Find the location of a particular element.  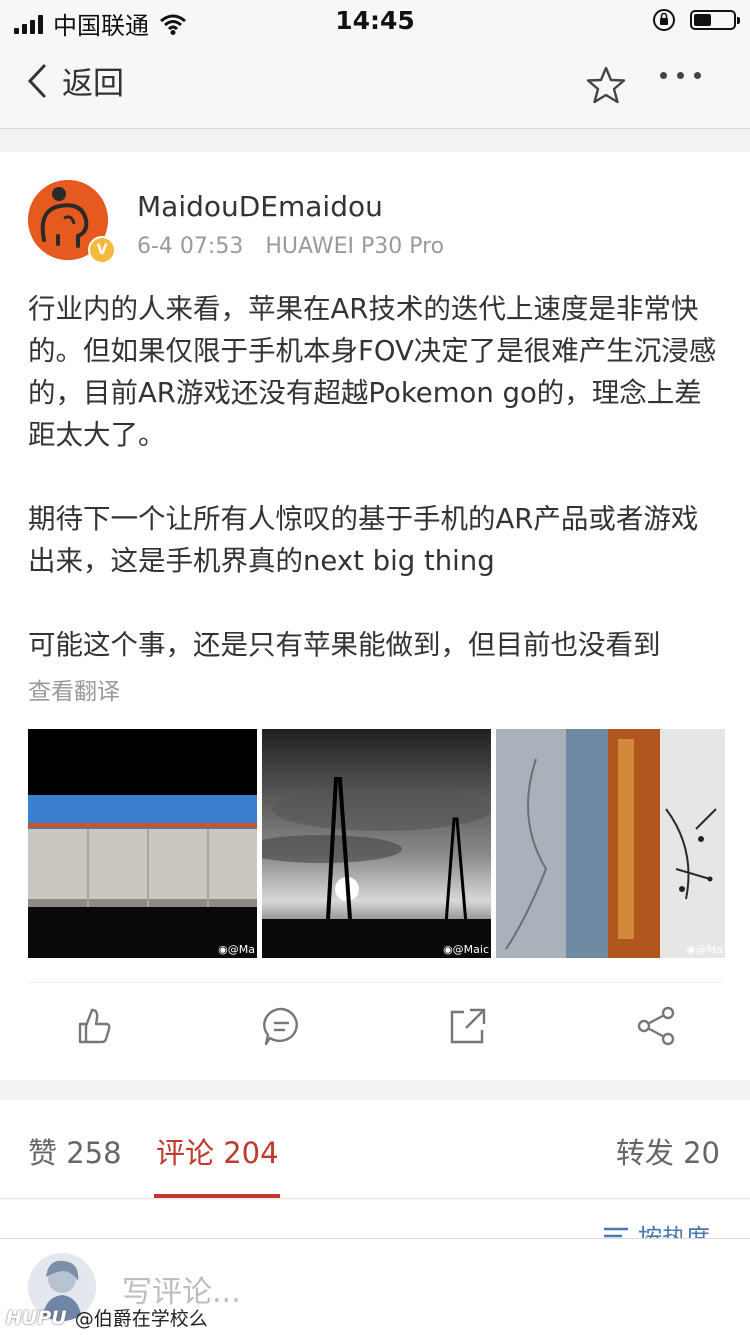

comment-bubble-icon is located at coordinates (282, 1026).